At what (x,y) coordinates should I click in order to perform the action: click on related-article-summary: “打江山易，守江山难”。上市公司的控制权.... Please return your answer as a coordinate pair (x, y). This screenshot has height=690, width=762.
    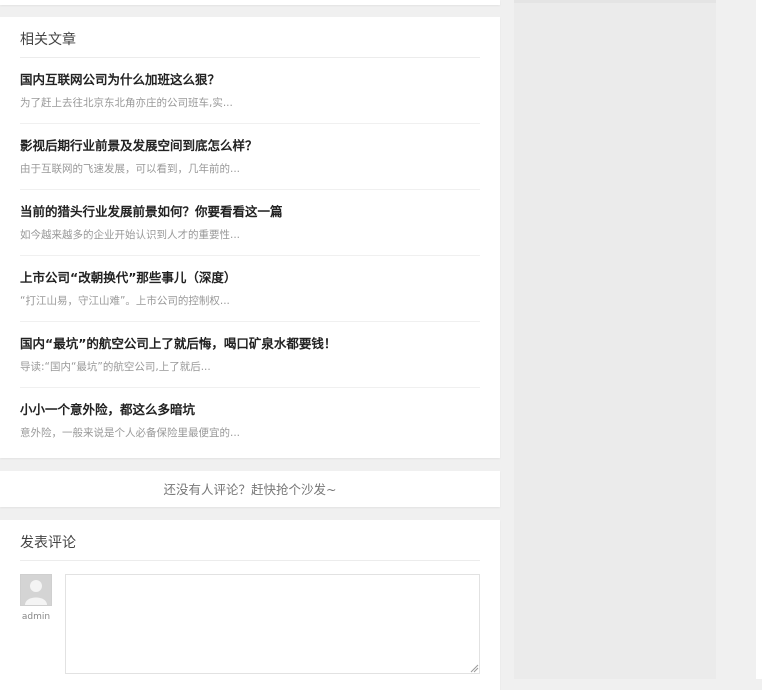
    Looking at the image, I should click on (125, 301).